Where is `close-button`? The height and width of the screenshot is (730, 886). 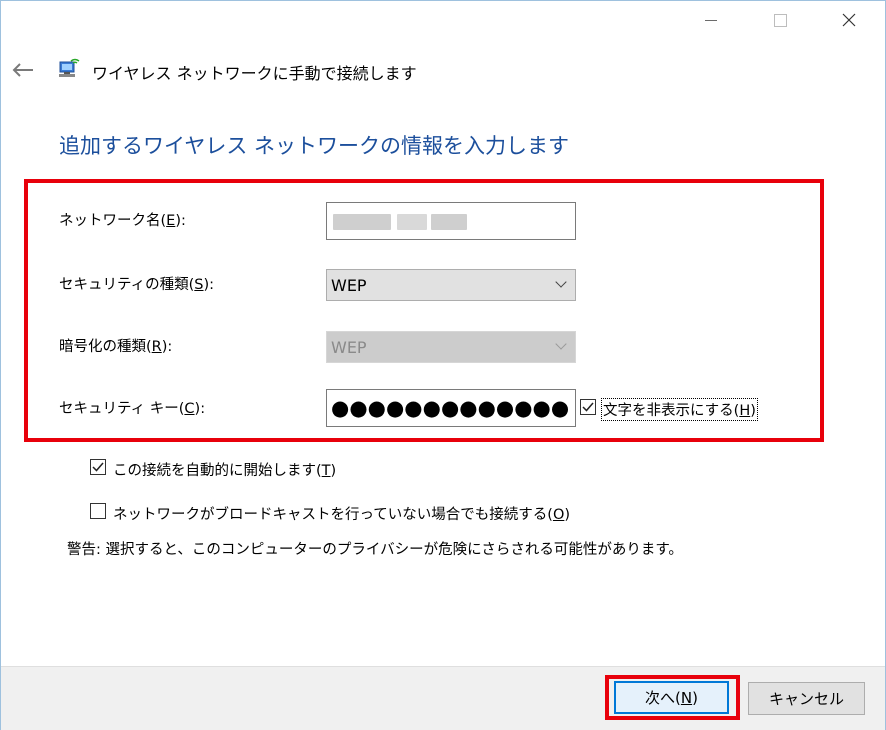
close-button is located at coordinates (849, 20).